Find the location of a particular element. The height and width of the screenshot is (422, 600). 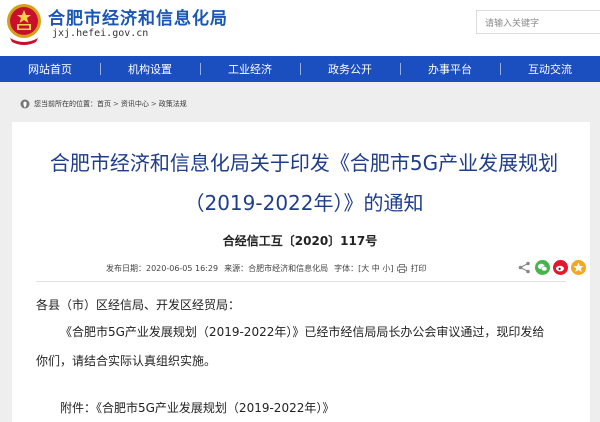

qzone-icon is located at coordinates (578, 267).